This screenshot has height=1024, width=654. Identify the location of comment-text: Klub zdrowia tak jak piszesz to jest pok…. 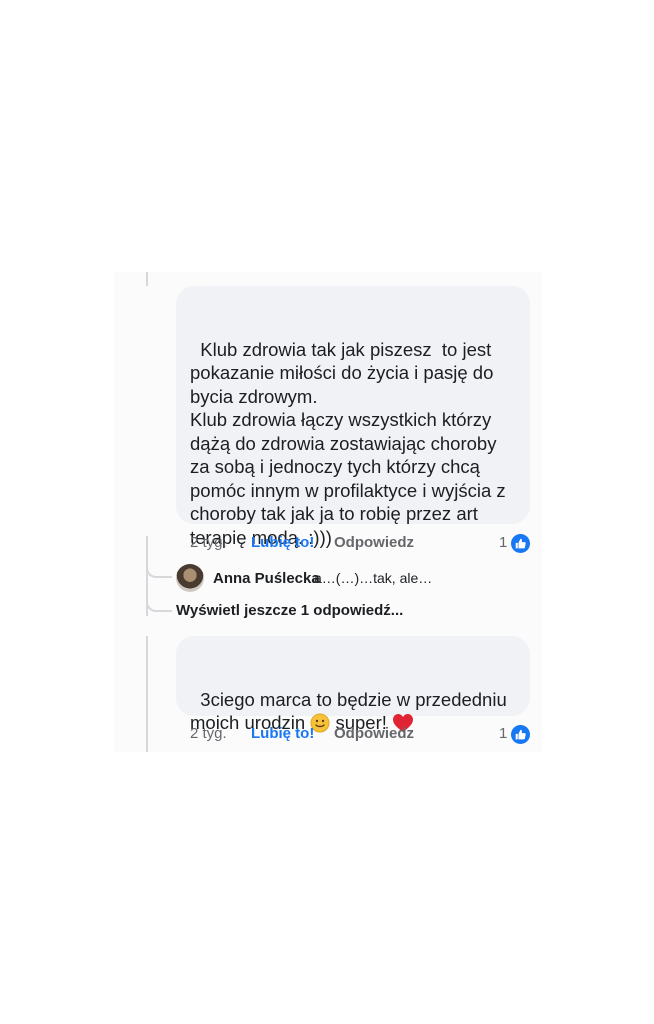
(348, 443).